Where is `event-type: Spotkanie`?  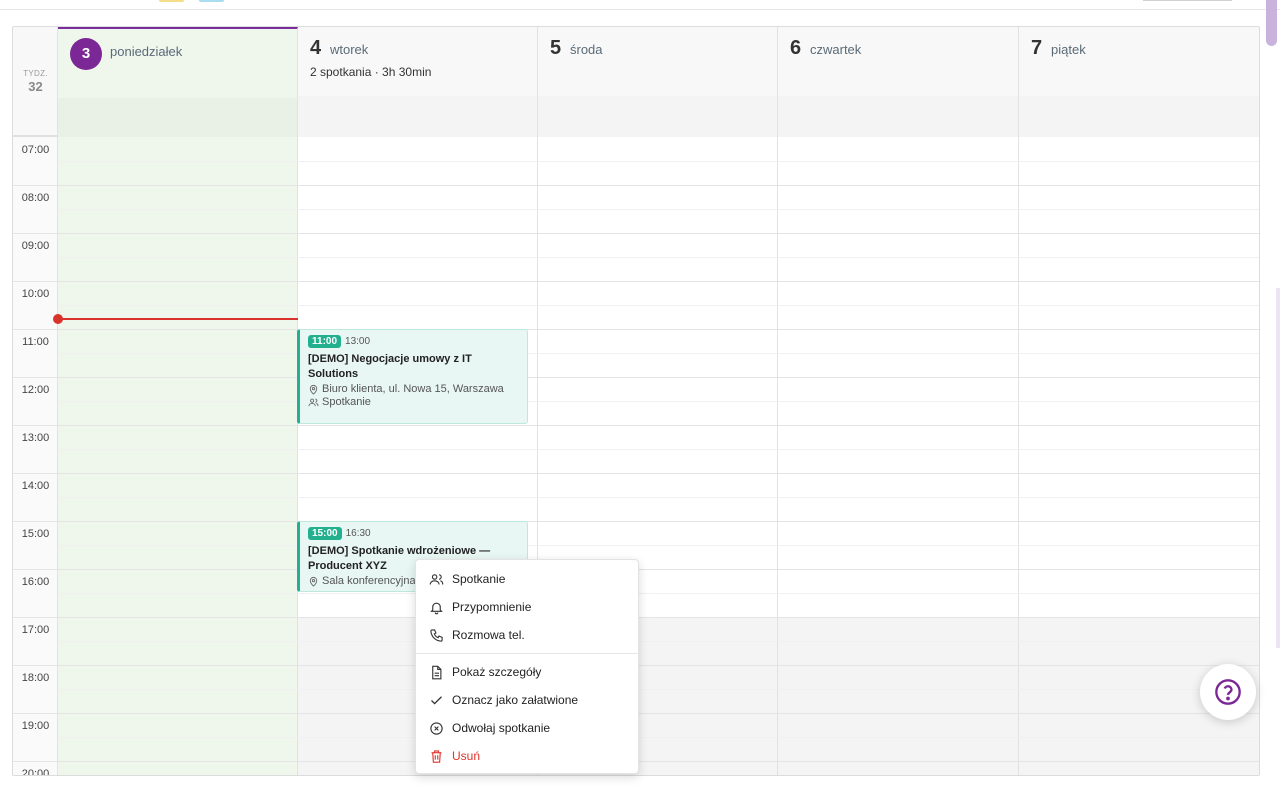
event-type: Spotkanie is located at coordinates (413, 402).